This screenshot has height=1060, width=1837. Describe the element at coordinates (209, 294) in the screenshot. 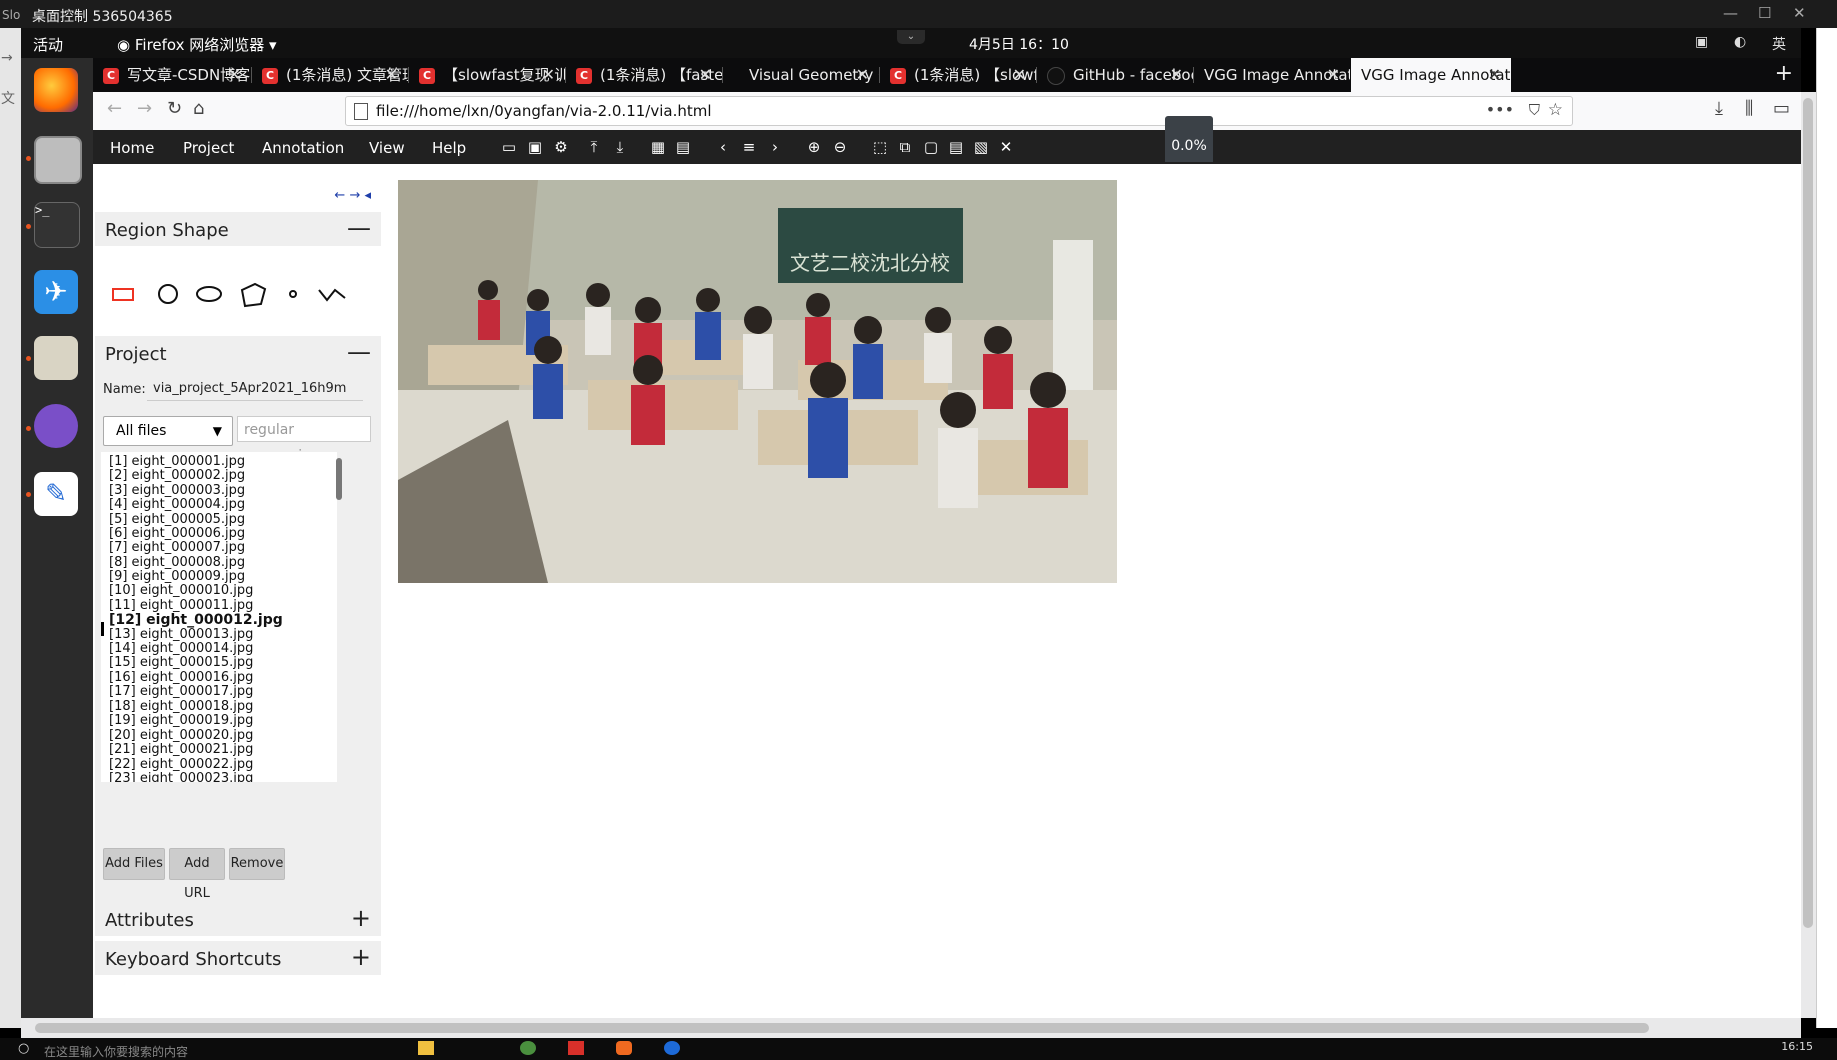

I see `ellipse-shape-icon` at that location.